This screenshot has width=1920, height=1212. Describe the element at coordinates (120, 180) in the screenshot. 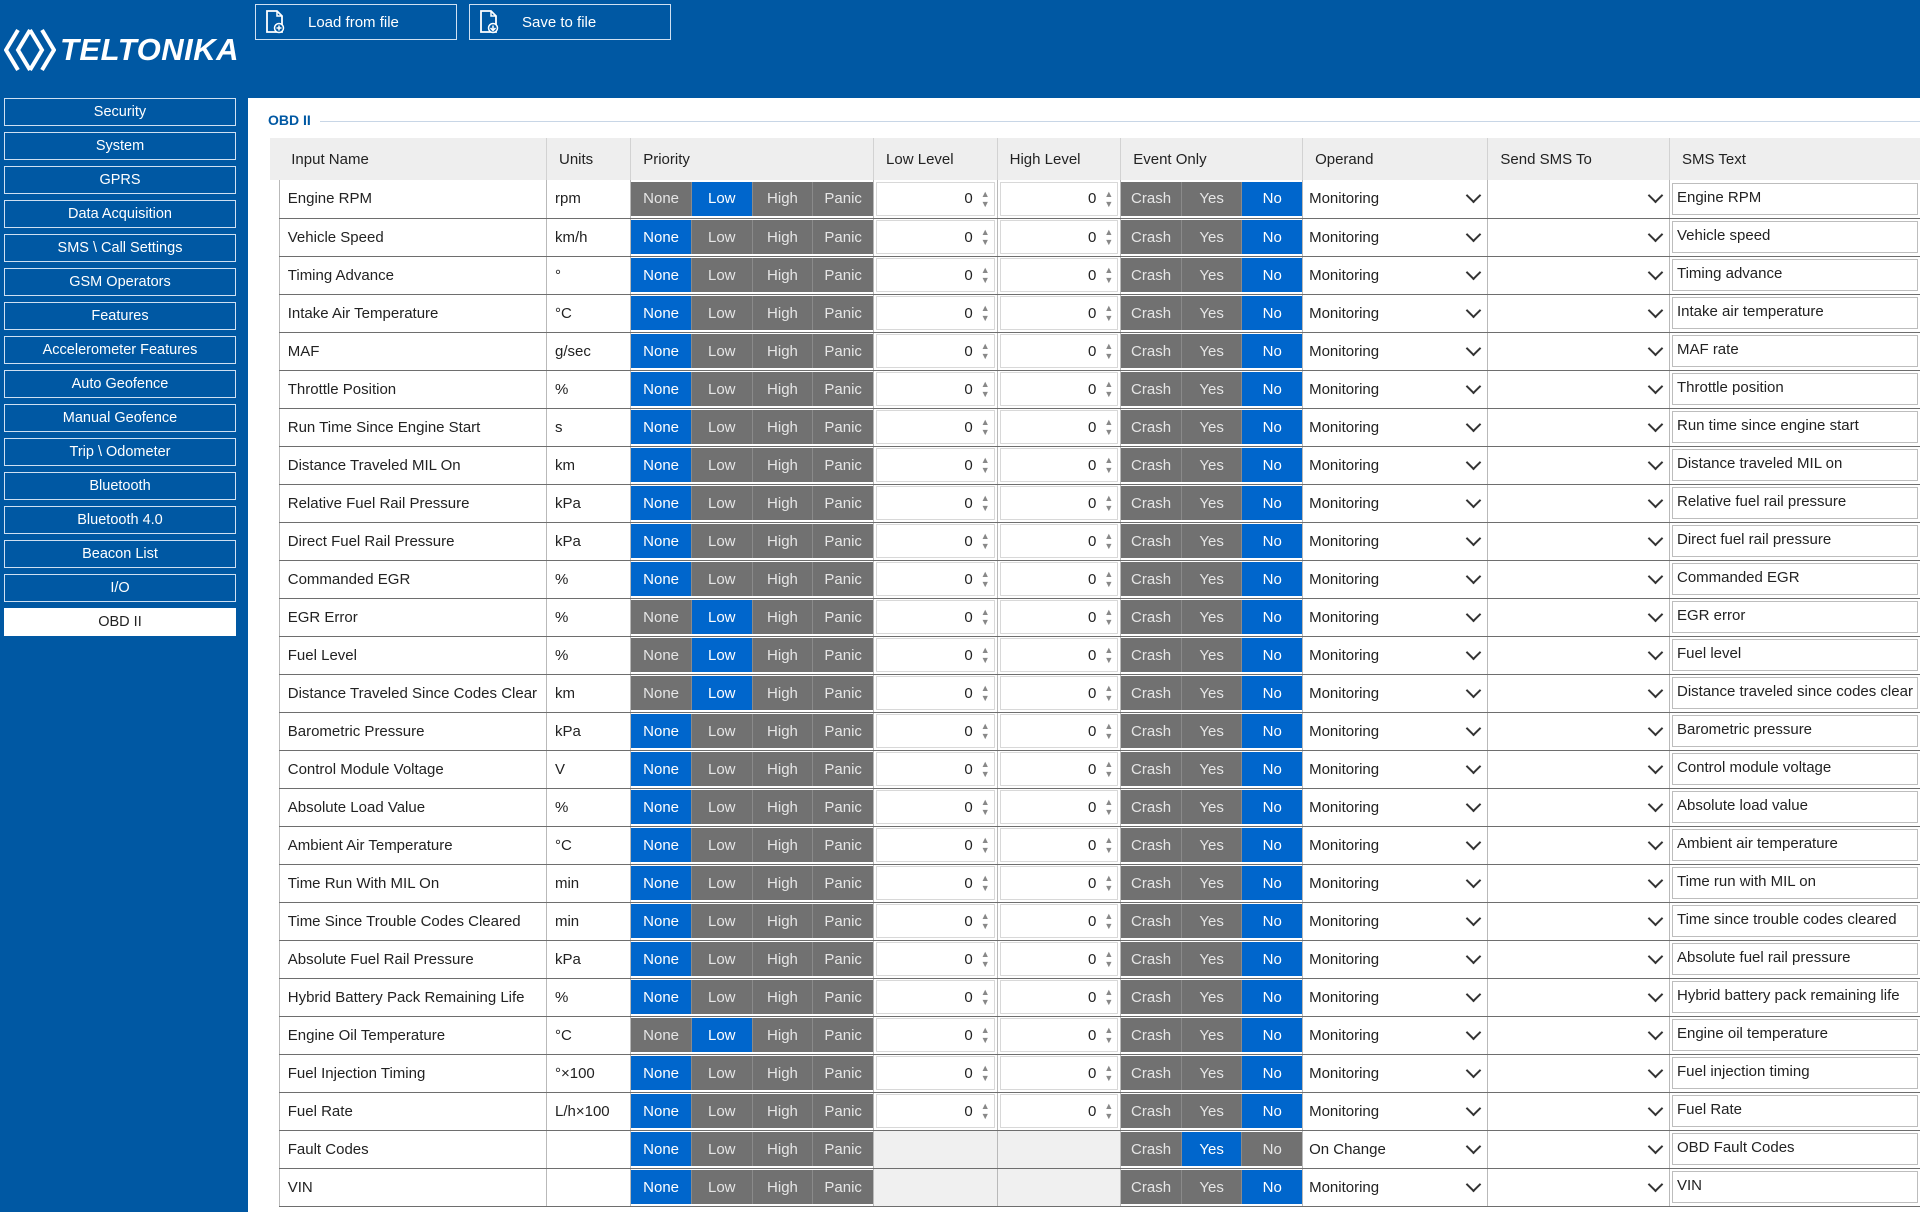

I see `sidebar-item-gprs: GPRS` at that location.